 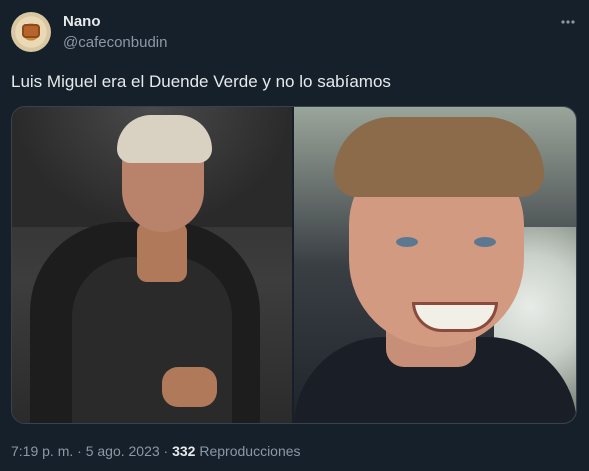 I want to click on author-handle: @cafeconbudin, so click(x=115, y=42).